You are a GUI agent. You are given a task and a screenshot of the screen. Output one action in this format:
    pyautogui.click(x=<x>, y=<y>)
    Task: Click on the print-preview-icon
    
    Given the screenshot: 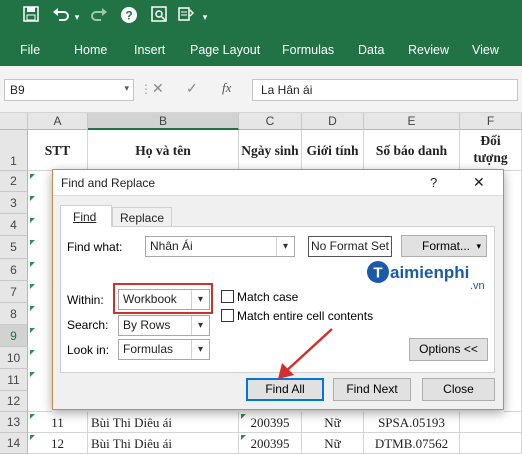 What is the action you would take?
    pyautogui.click(x=159, y=17)
    